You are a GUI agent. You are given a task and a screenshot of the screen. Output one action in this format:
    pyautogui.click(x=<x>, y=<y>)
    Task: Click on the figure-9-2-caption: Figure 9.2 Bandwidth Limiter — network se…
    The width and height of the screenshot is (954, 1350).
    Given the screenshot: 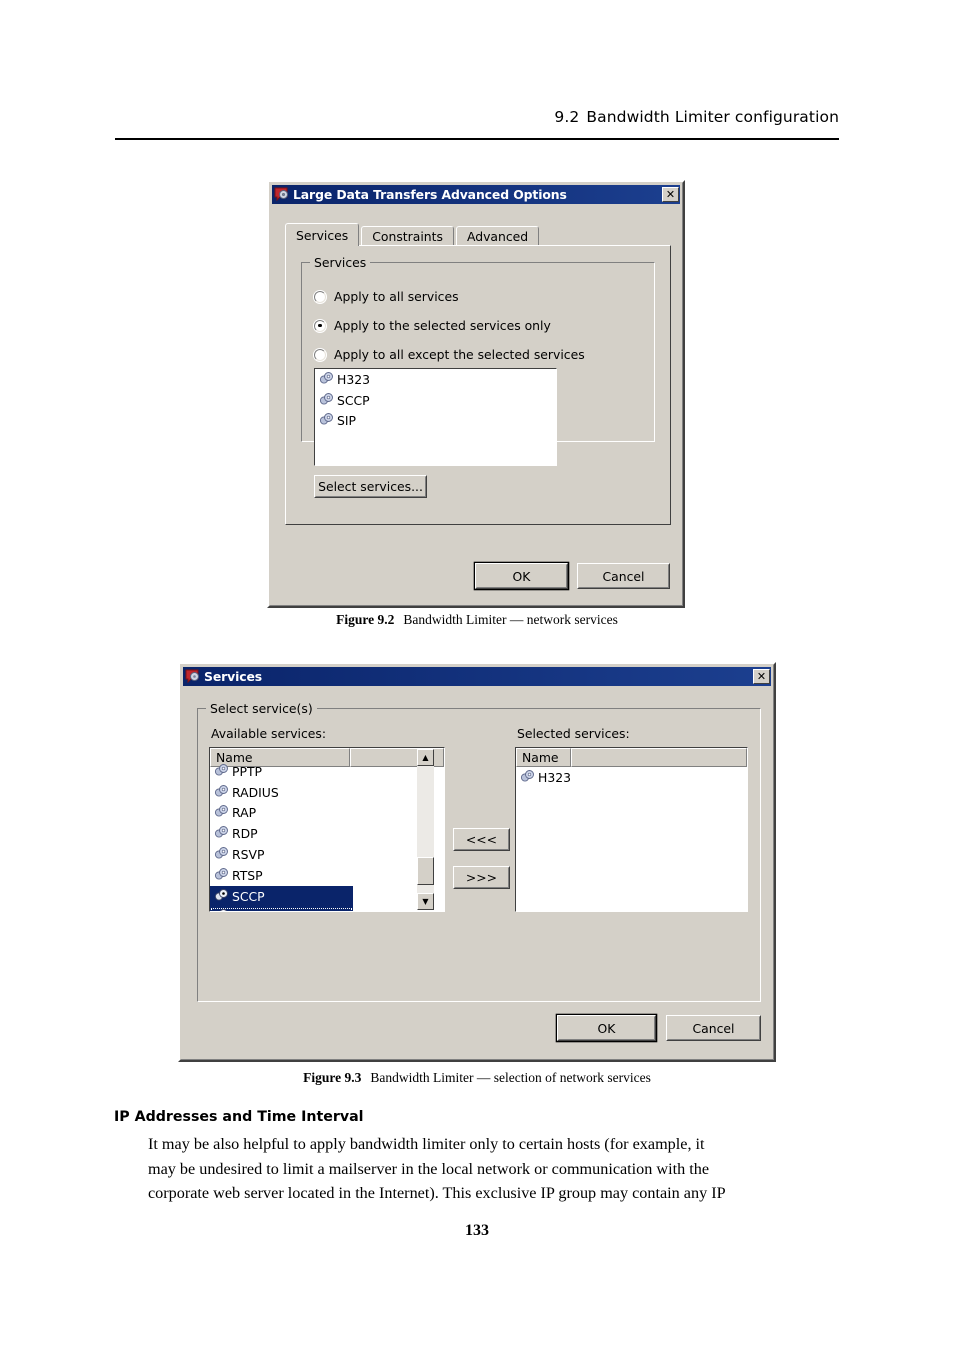 What is the action you would take?
    pyautogui.click(x=477, y=620)
    